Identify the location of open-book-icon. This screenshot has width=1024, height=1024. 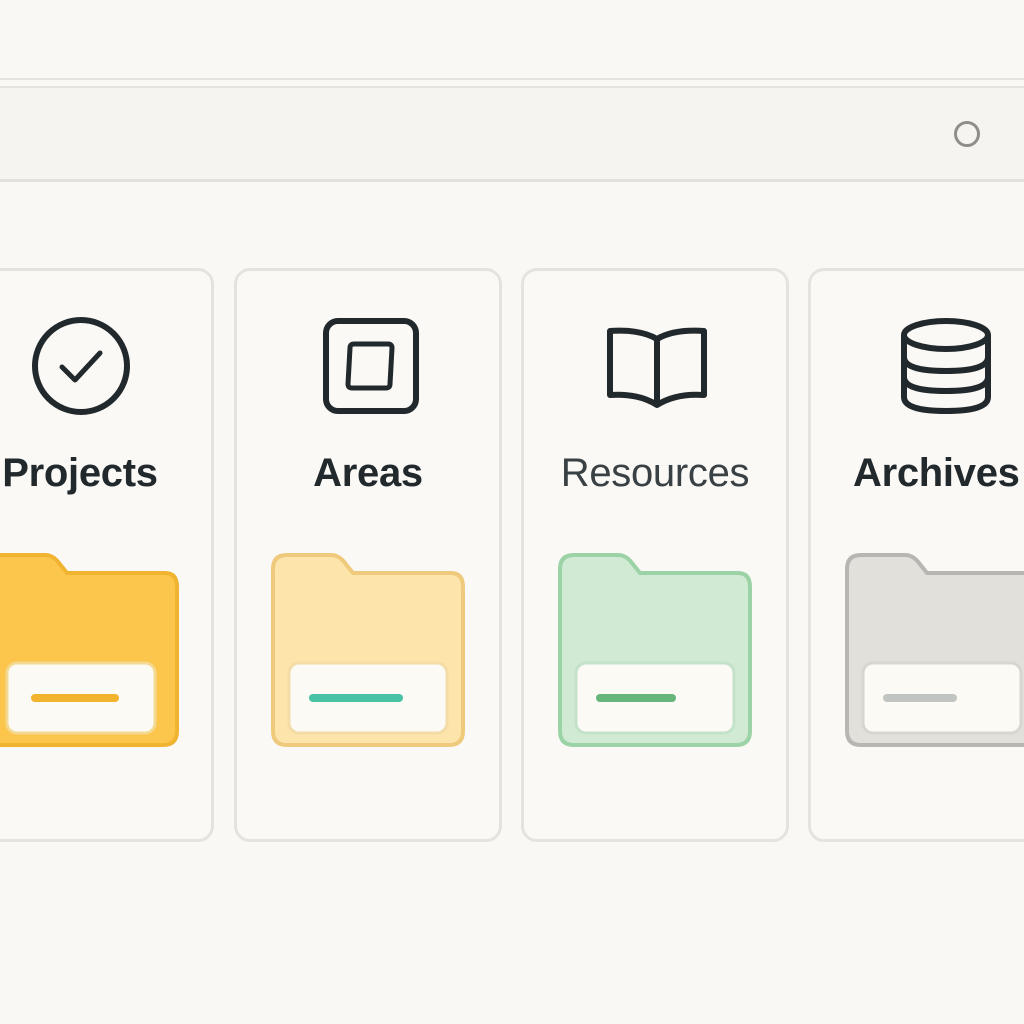
(657, 367).